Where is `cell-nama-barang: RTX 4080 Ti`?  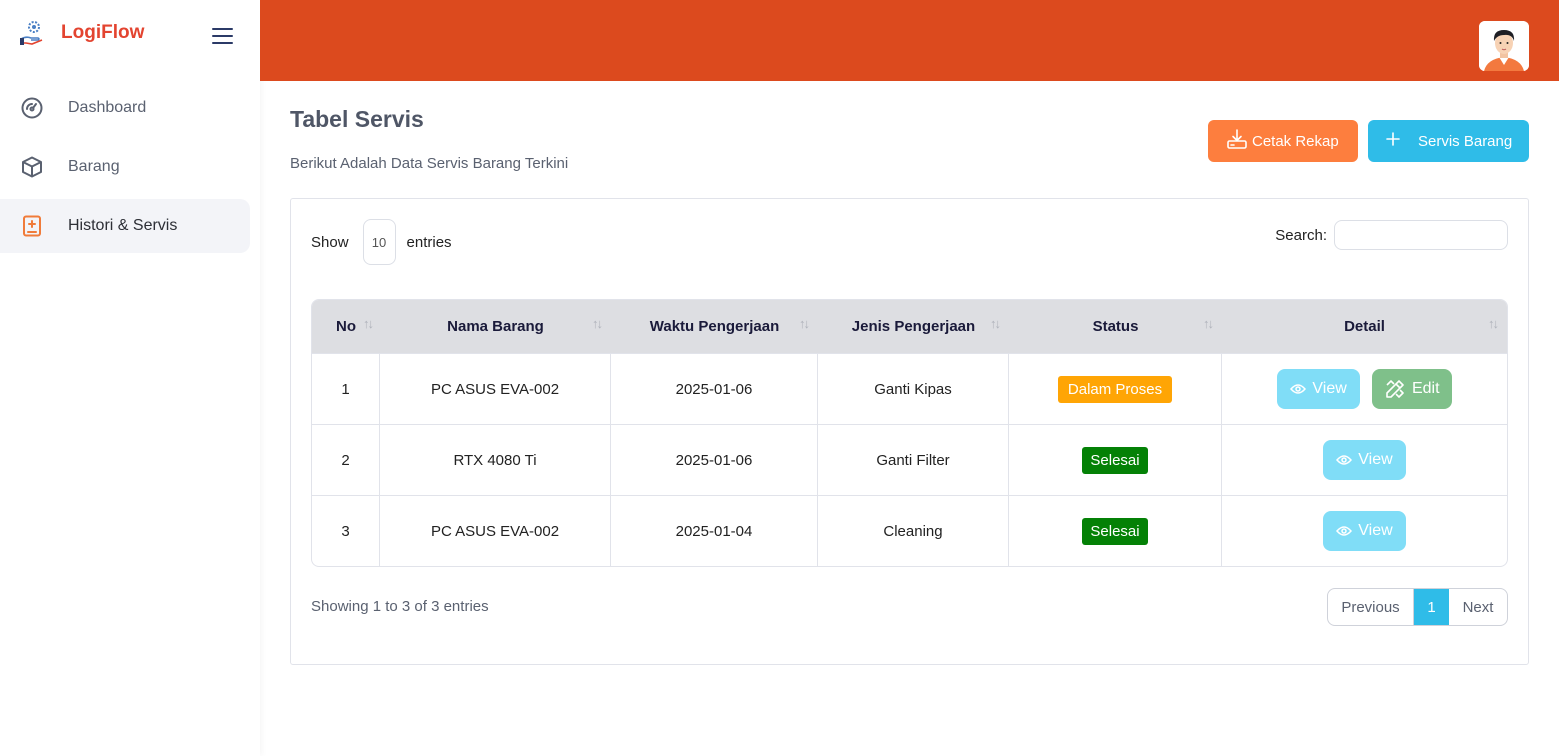 cell-nama-barang: RTX 4080 Ti is located at coordinates (495, 459).